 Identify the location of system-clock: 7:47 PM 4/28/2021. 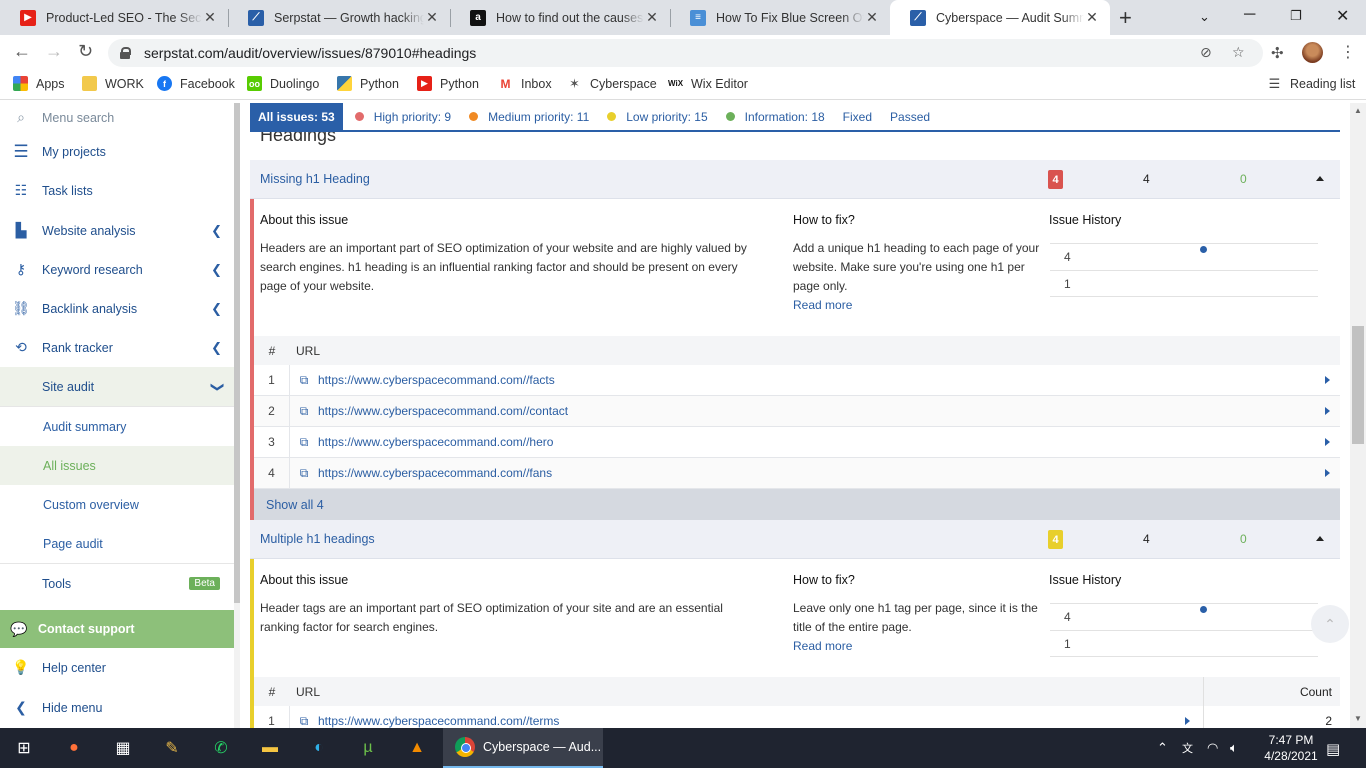
(1291, 748).